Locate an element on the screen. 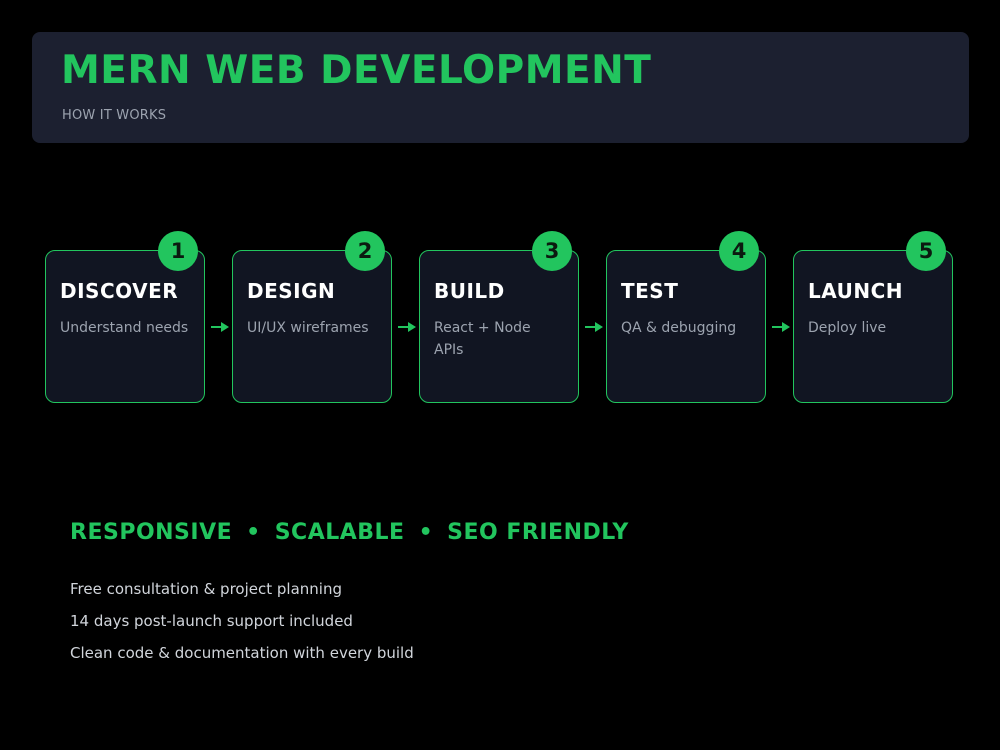  step-card-test: 4 TEST QA & debugging is located at coordinates (686, 317).